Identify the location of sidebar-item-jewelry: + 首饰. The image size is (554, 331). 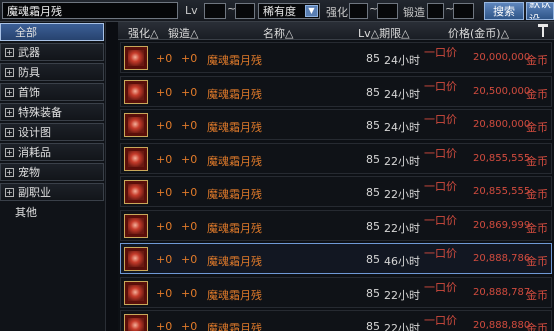
(52, 92).